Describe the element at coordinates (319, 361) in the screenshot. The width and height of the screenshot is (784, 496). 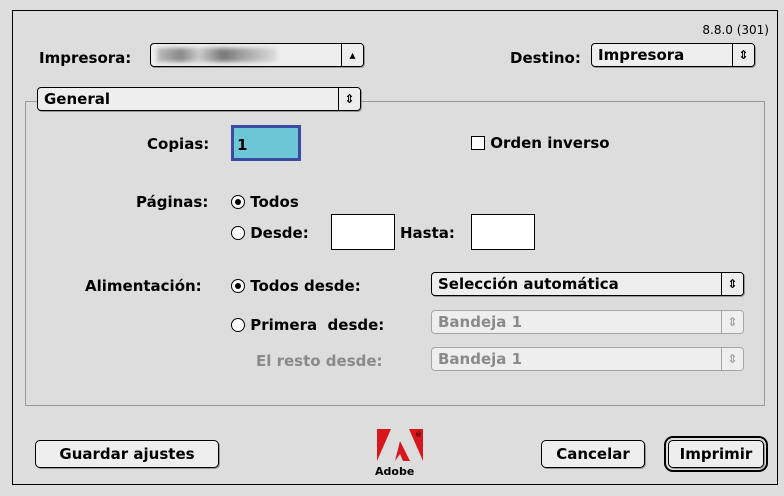
I see `rest-from-label: El resto desde:` at that location.